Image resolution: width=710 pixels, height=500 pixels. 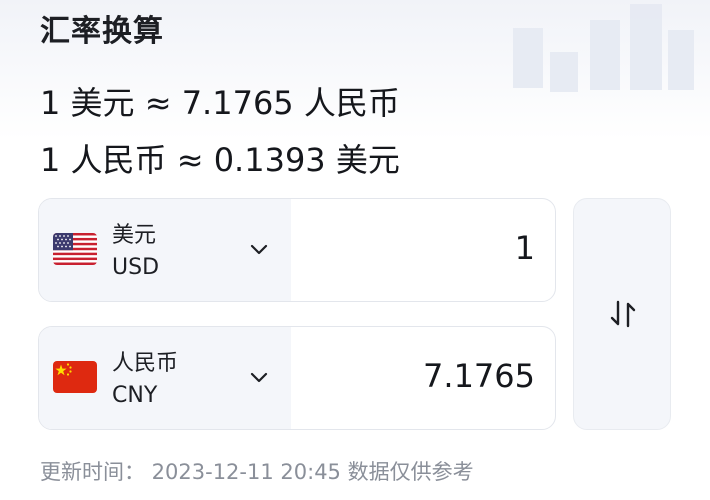 I want to click on page-title: 汇率换算, so click(x=102, y=31).